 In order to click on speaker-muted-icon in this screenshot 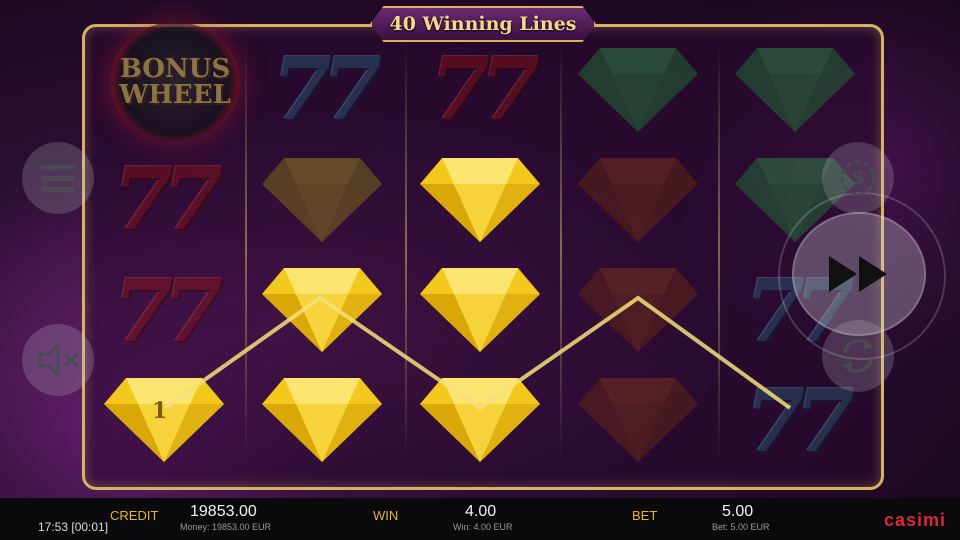, I will do `click(58, 360)`.